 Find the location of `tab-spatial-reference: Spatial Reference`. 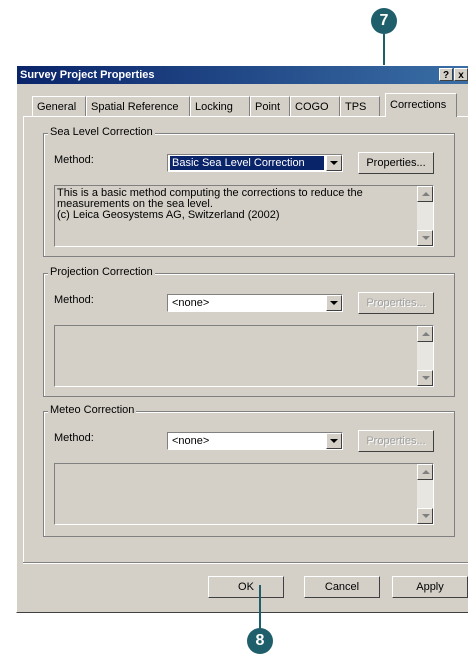

tab-spatial-reference: Spatial Reference is located at coordinates (138, 106).